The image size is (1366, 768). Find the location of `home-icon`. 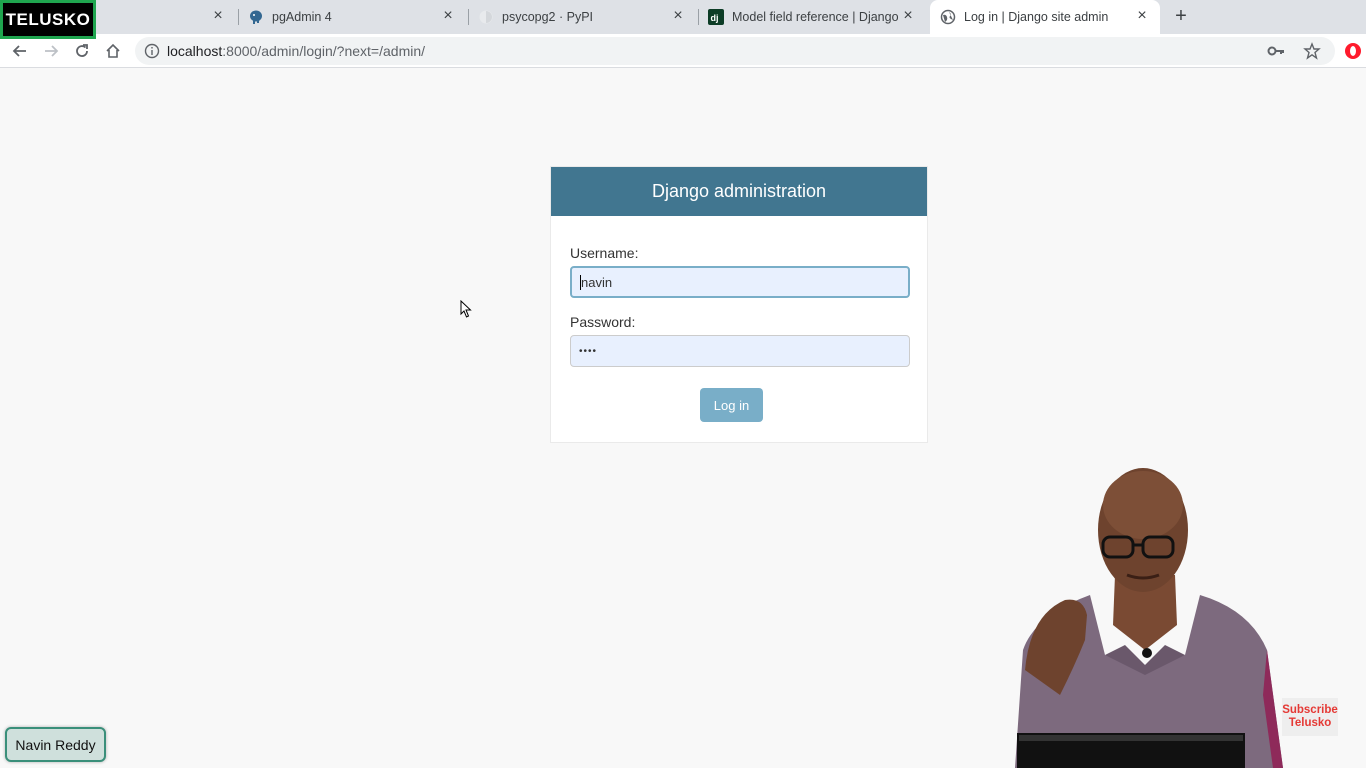

home-icon is located at coordinates (113, 51).